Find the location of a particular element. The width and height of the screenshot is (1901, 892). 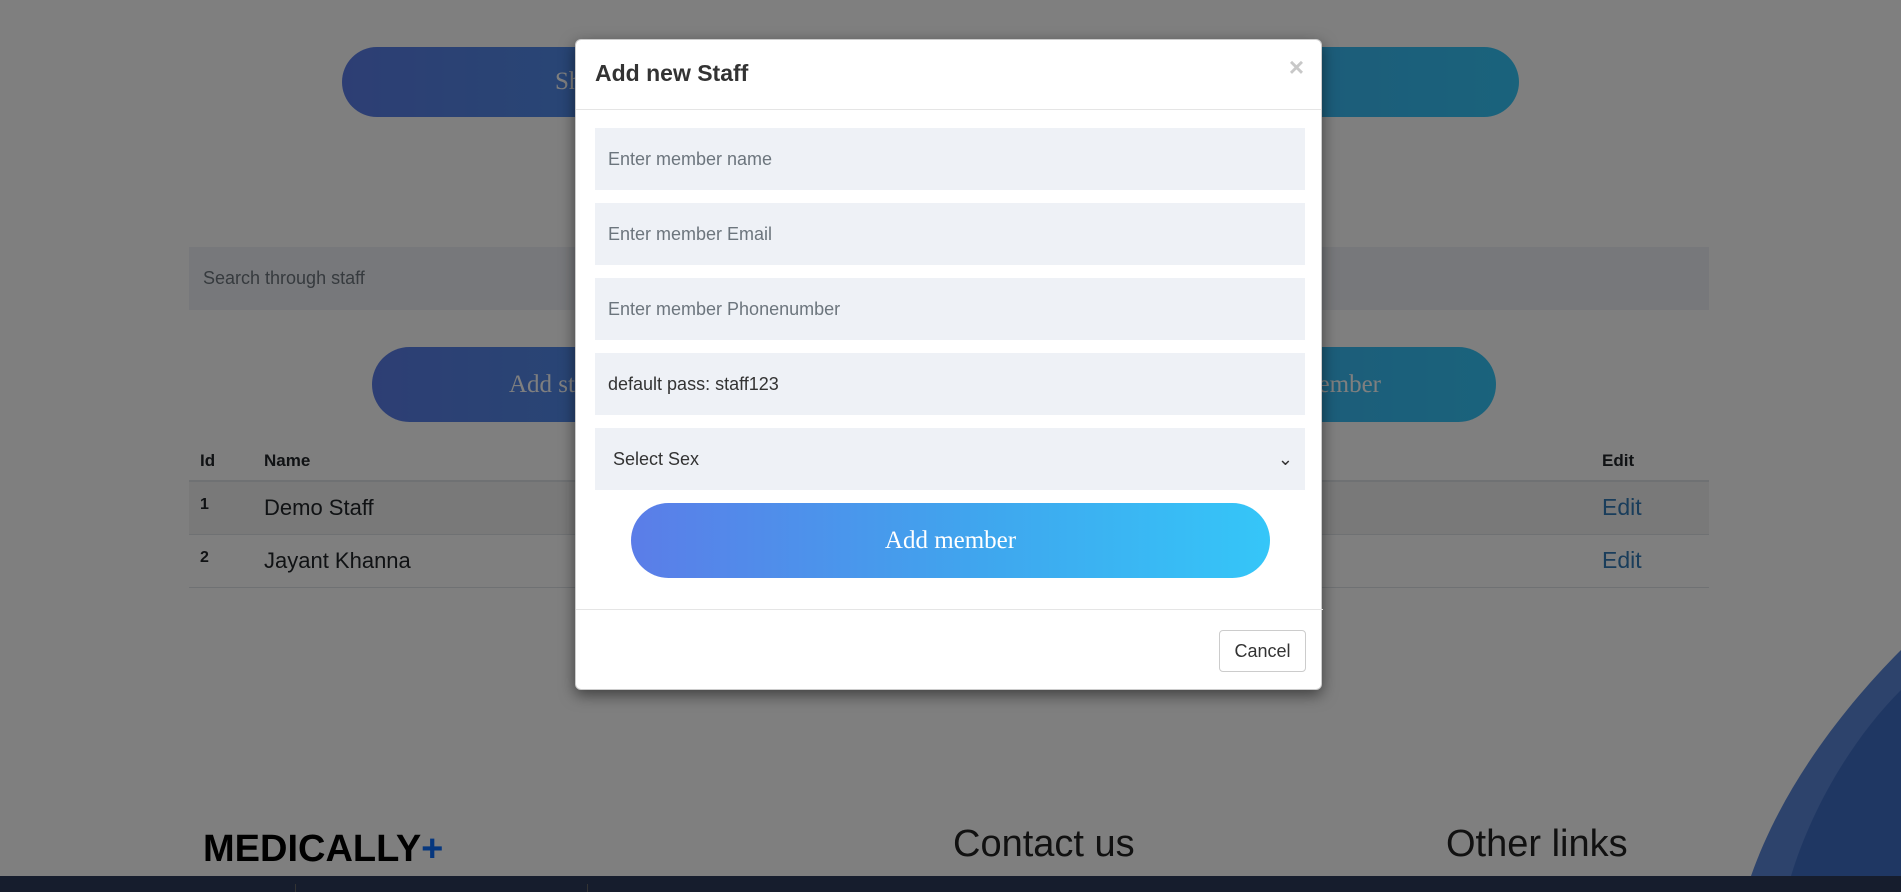

add-member-button: Add member is located at coordinates (950, 540).